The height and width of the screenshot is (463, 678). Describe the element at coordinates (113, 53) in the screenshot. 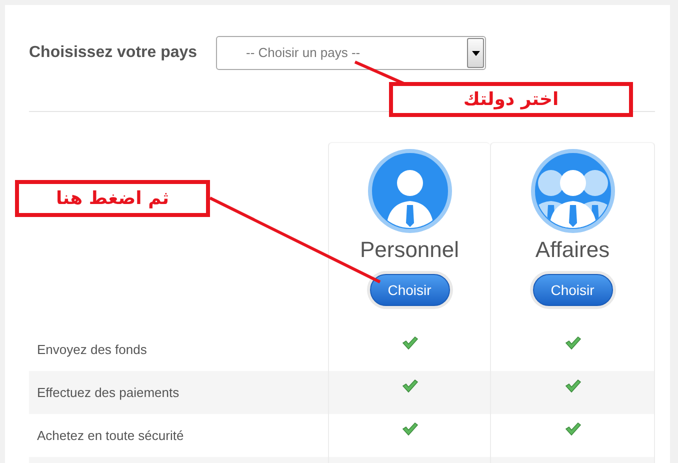

I see `country-label: Choisissez votre pays` at that location.